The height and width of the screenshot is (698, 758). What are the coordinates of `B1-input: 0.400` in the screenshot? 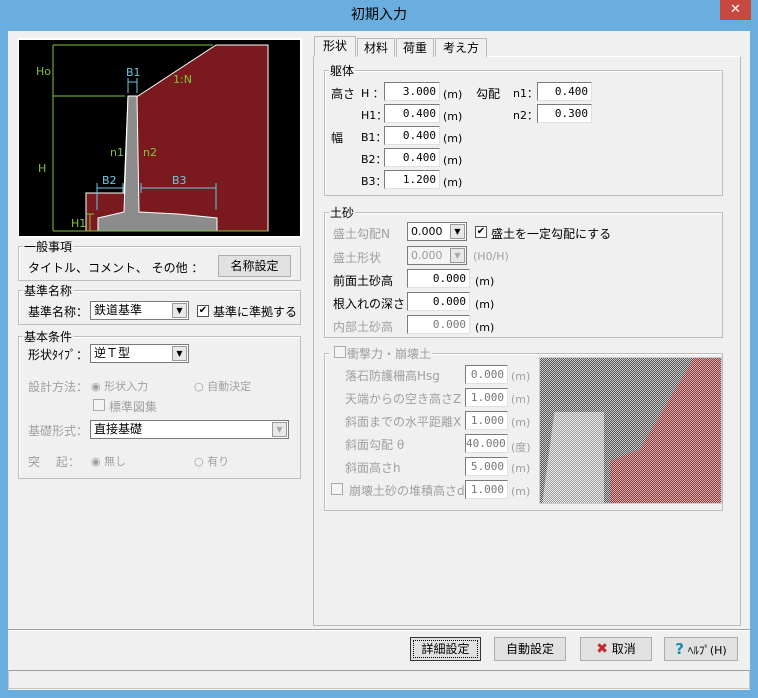 It's located at (412, 135).